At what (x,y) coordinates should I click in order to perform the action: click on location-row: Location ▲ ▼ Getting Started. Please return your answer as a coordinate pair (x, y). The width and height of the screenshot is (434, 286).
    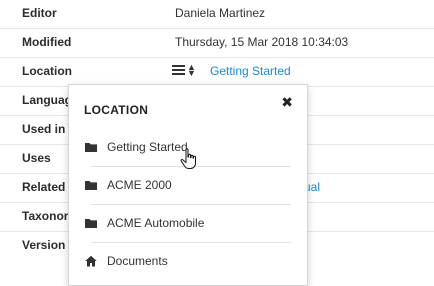
    Looking at the image, I should click on (217, 72).